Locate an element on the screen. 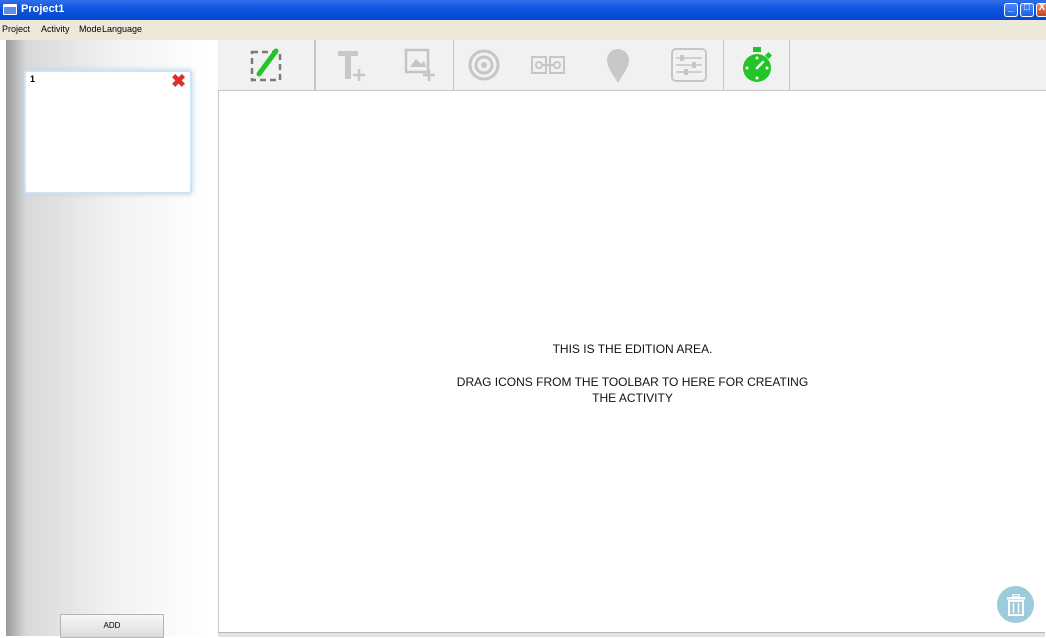 The image size is (1046, 638). window-title: Project1 is located at coordinates (43, 9).